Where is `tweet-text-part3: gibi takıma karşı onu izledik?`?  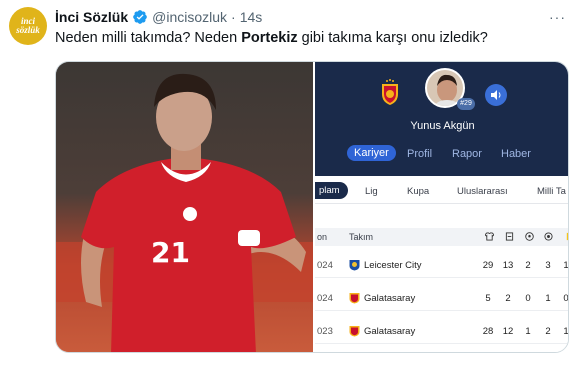 tweet-text-part3: gibi takıma karşı onu izledik? is located at coordinates (392, 38).